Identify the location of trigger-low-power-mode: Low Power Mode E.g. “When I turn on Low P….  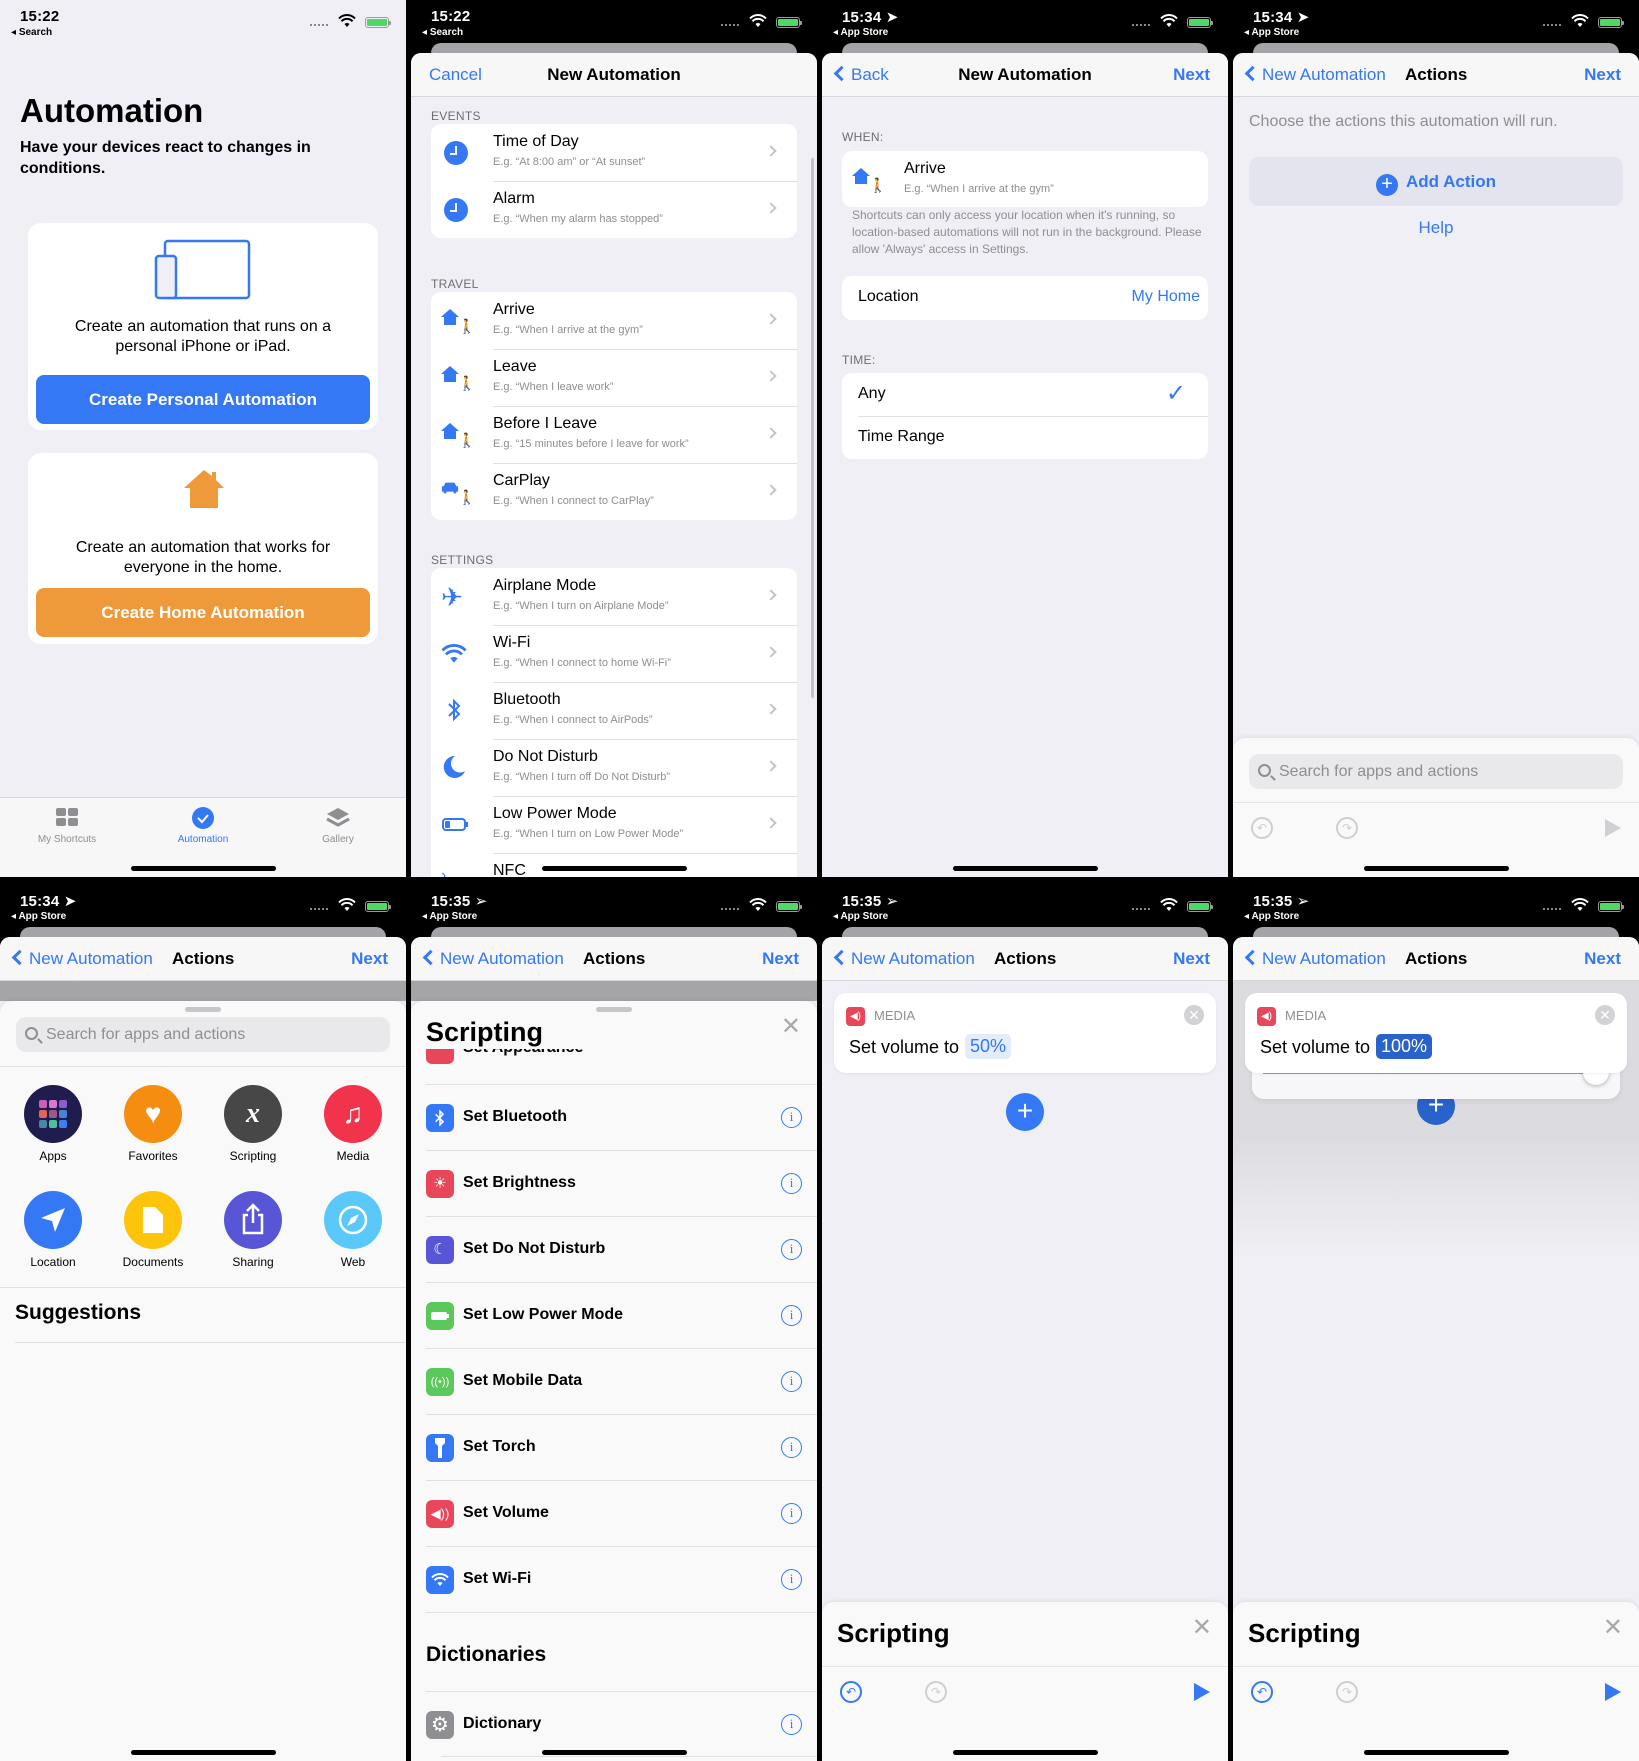
(614, 824).